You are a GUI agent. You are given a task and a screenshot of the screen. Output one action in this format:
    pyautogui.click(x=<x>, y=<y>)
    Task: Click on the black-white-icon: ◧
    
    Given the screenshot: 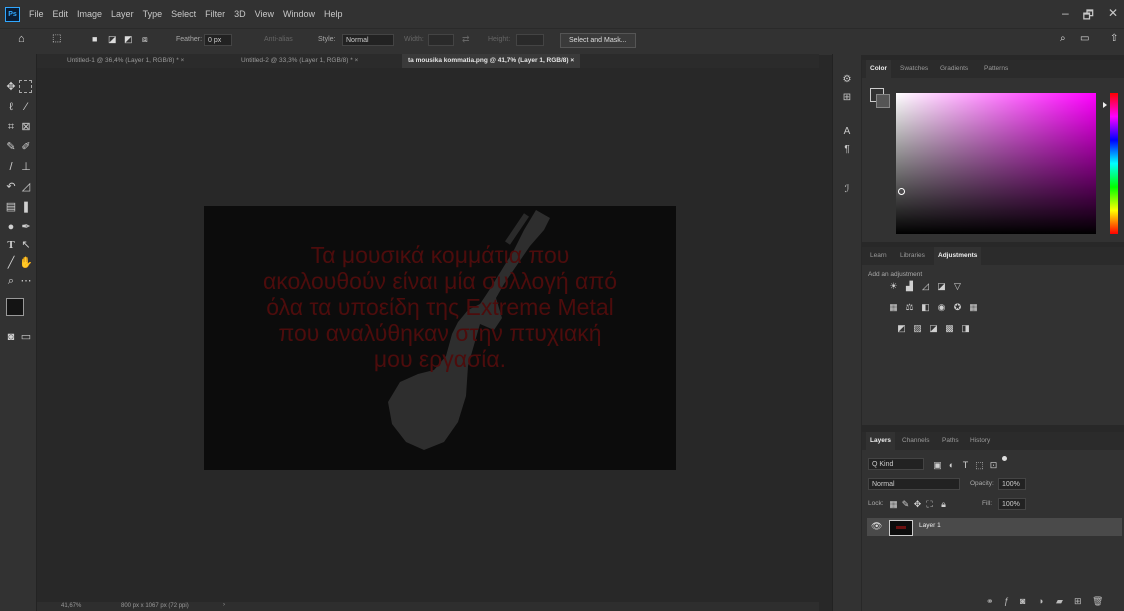 What is the action you would take?
    pyautogui.click(x=925, y=307)
    